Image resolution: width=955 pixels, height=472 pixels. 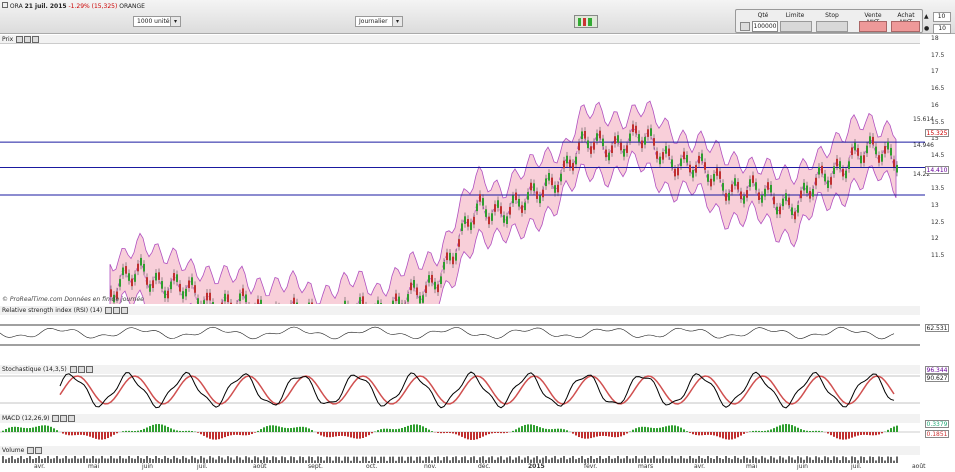 I want to click on month-label: août, so click(x=260, y=466).